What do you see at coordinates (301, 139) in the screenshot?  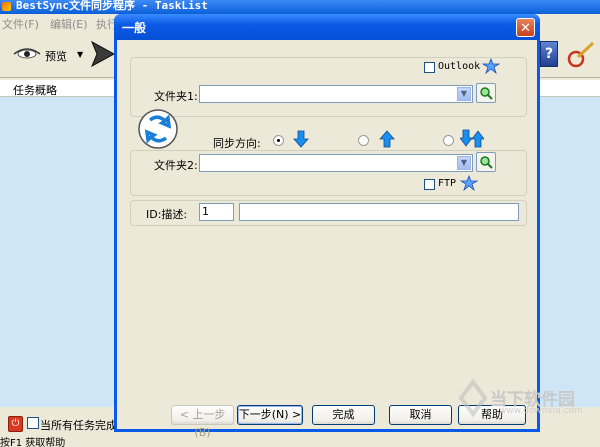 I see `arrow-down-icon` at bounding box center [301, 139].